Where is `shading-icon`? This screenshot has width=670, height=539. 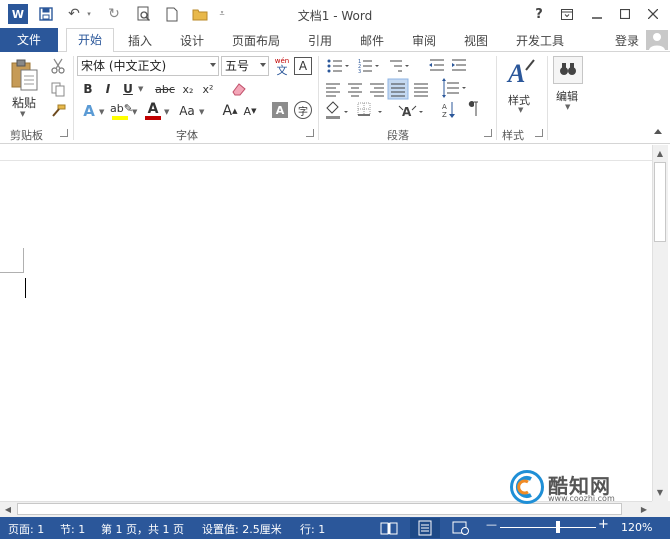
shading-icon is located at coordinates (337, 110).